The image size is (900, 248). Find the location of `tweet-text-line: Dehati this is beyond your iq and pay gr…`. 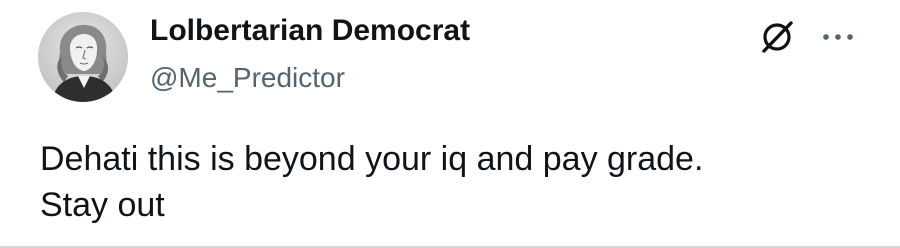

tweet-text-line: Dehati this is beyond your iq and pay gr… is located at coordinates (372, 159).